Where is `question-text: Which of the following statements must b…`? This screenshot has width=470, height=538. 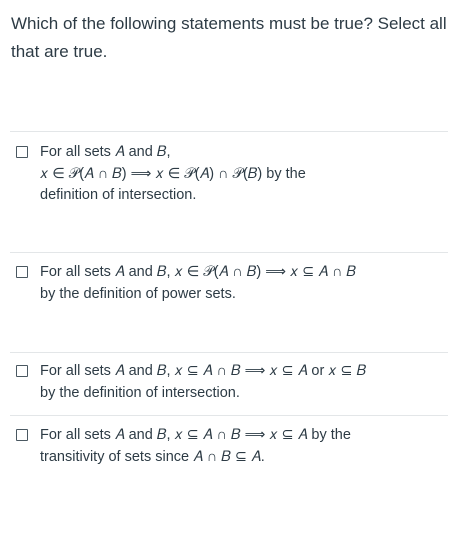
question-text: Which of the following statements must b… is located at coordinates (229, 37).